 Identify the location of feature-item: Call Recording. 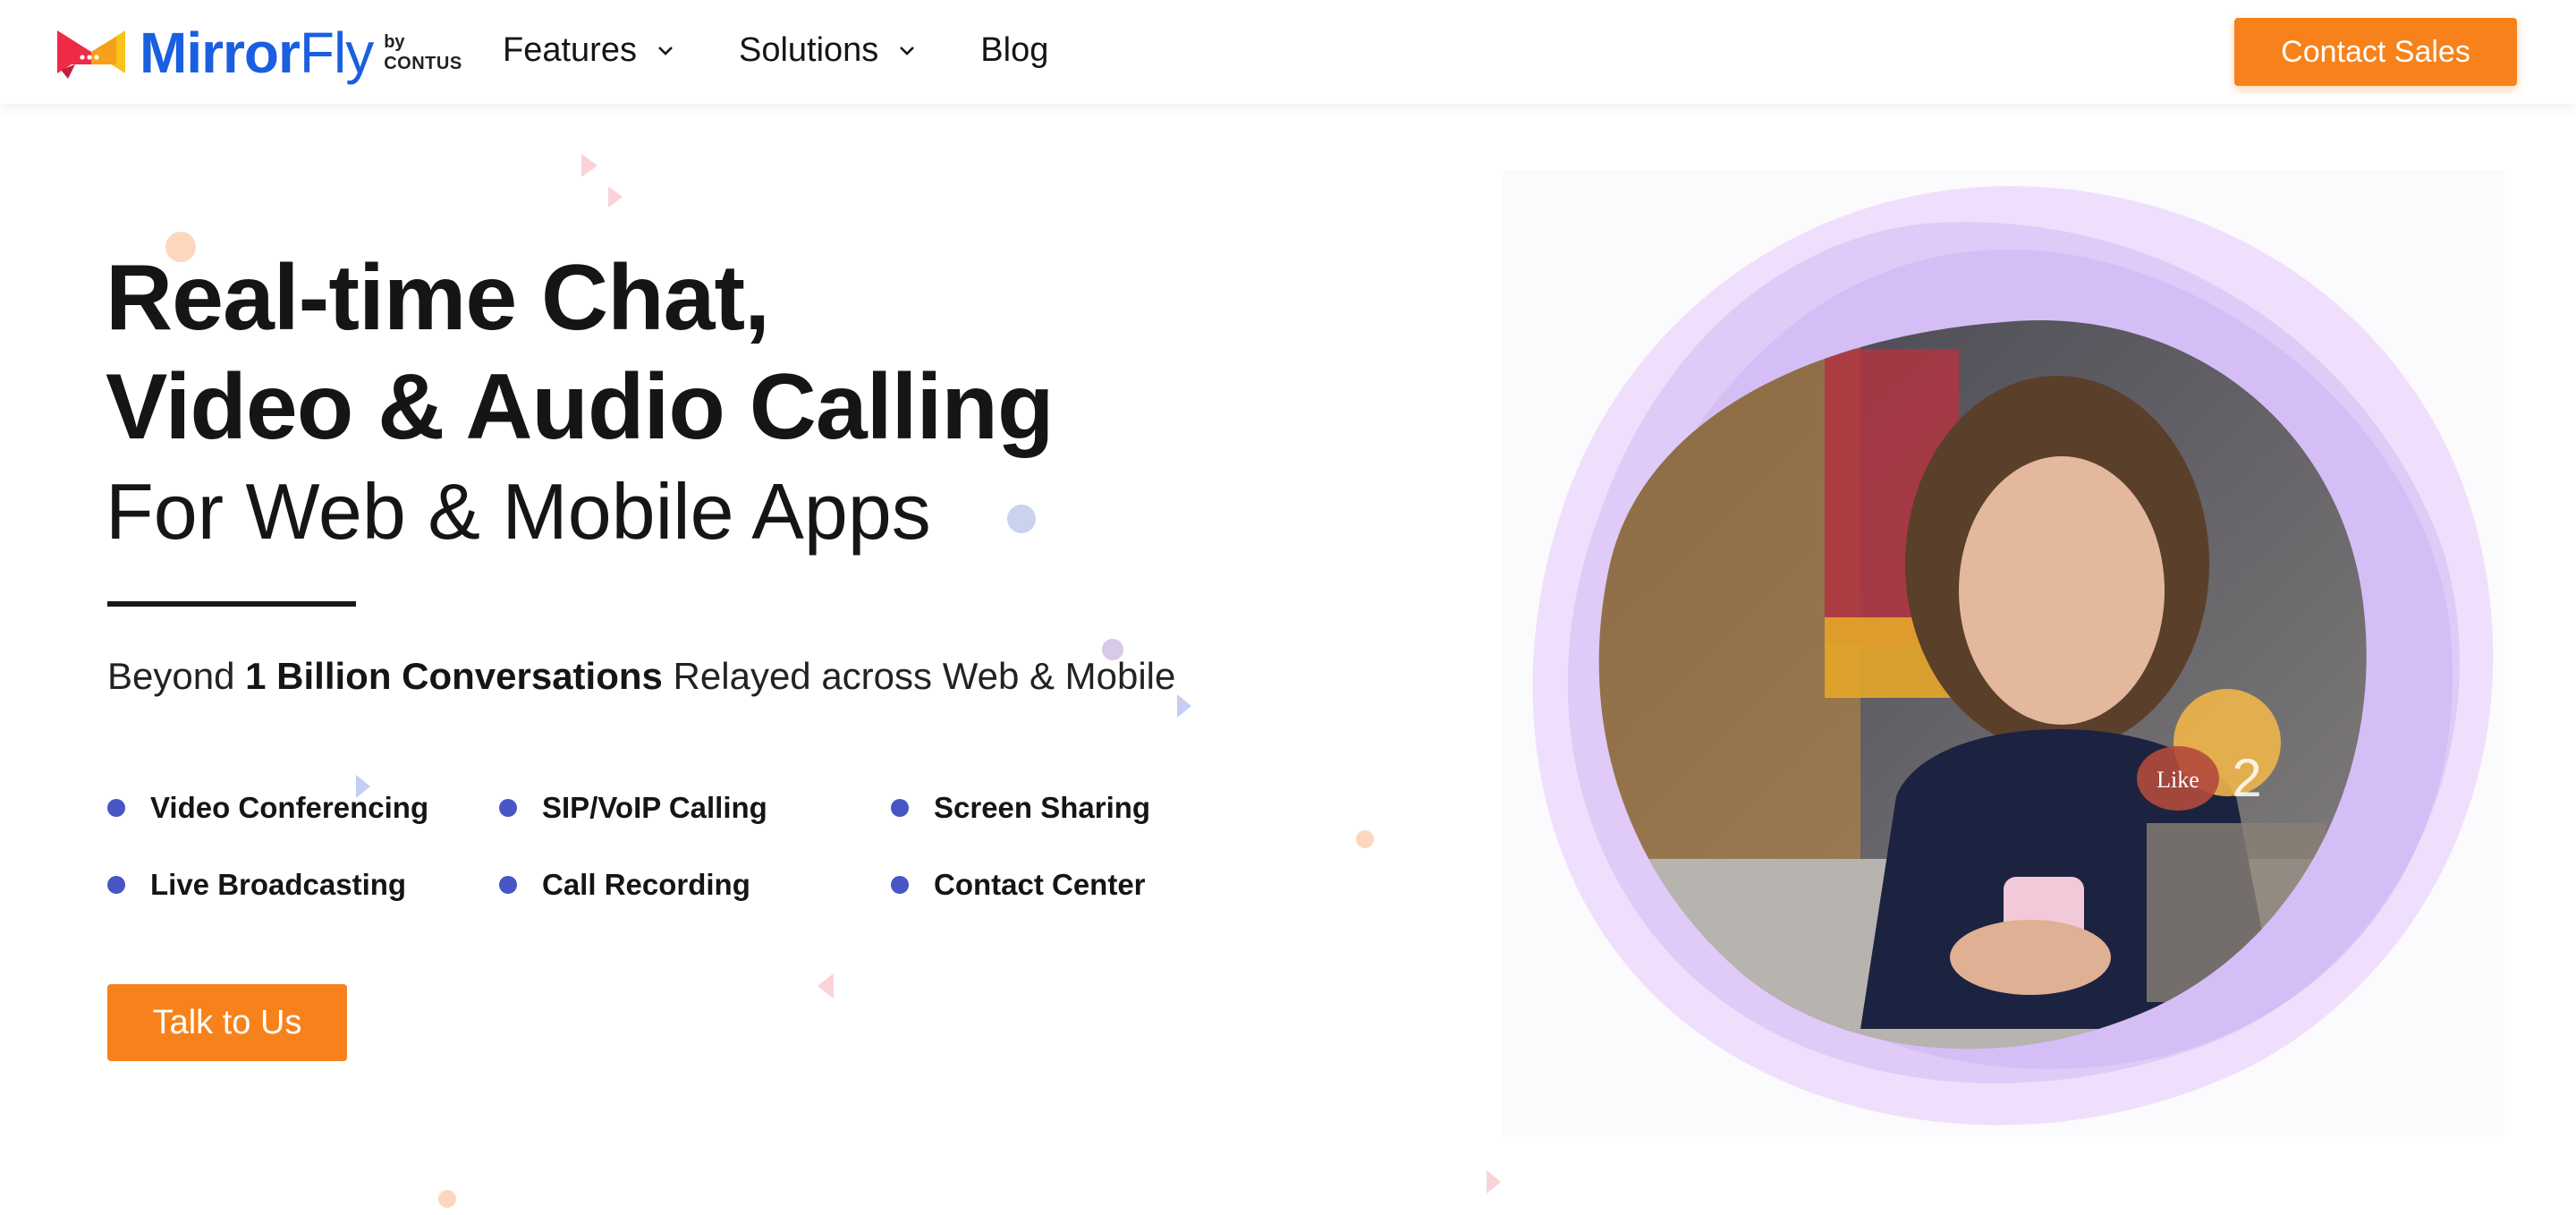
(624, 885).